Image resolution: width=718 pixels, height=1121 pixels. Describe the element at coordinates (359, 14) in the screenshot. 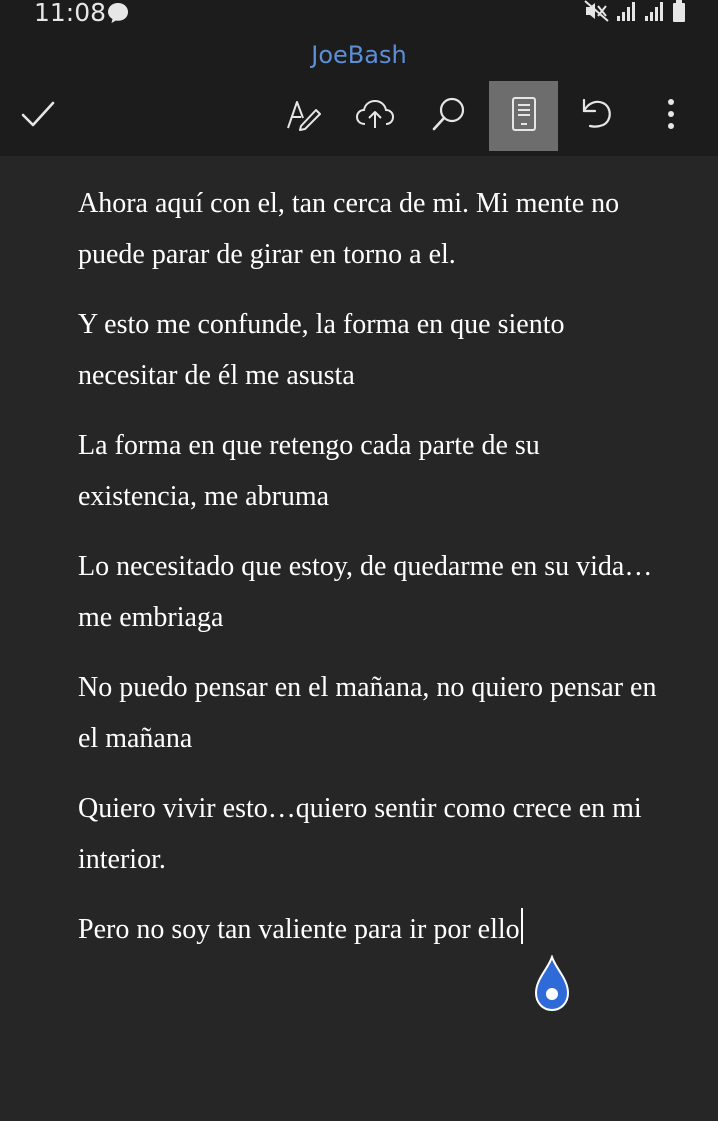

I see `status-bar: 11:08` at that location.